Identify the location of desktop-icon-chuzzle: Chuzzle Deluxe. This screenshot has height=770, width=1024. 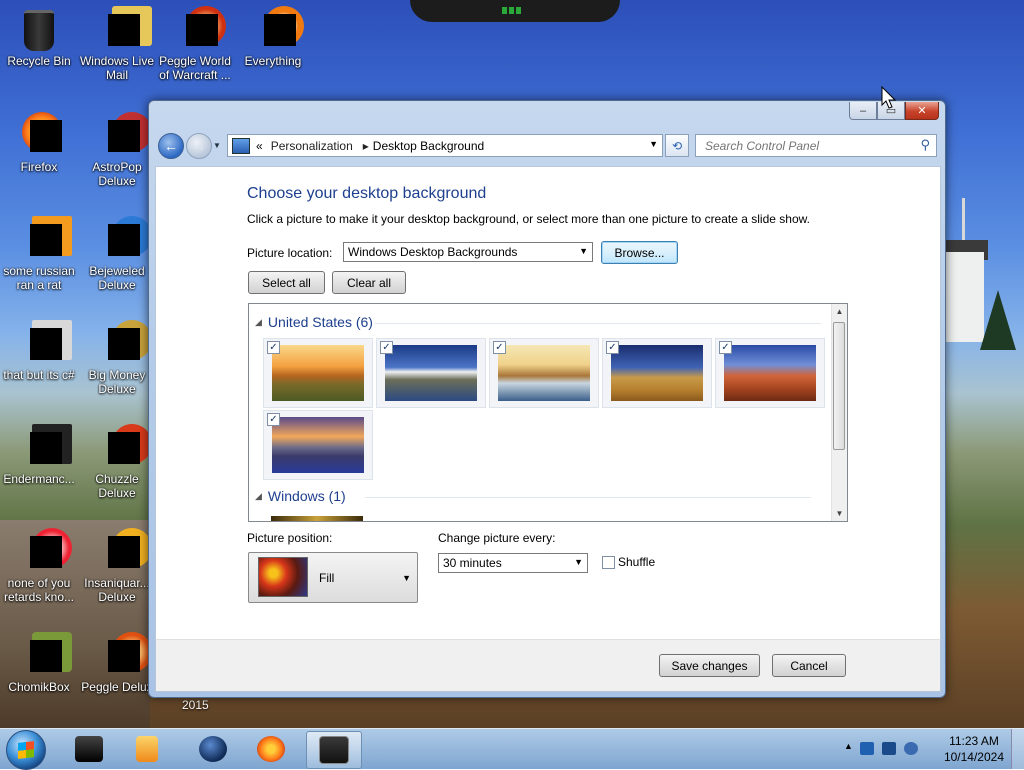
(117, 462).